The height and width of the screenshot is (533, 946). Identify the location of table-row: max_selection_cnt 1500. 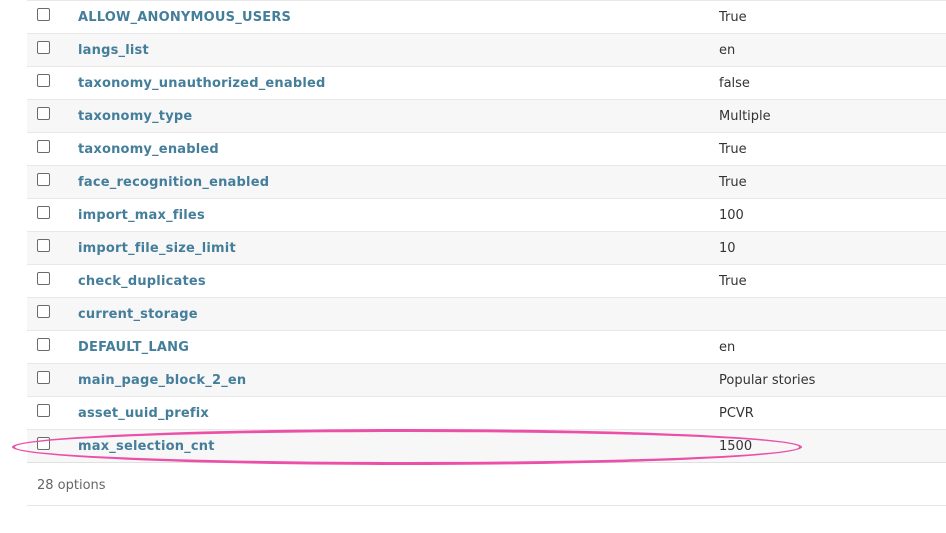
(486, 446).